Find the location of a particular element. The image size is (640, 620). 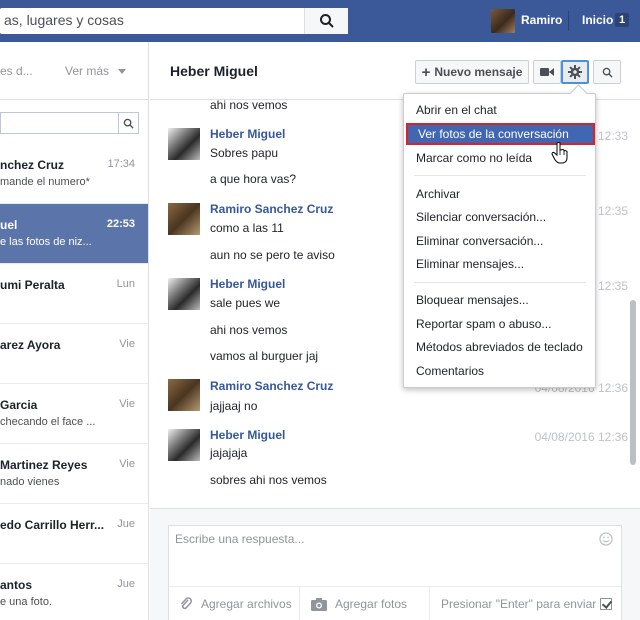

conversation-title: Heber Miguel is located at coordinates (214, 71).